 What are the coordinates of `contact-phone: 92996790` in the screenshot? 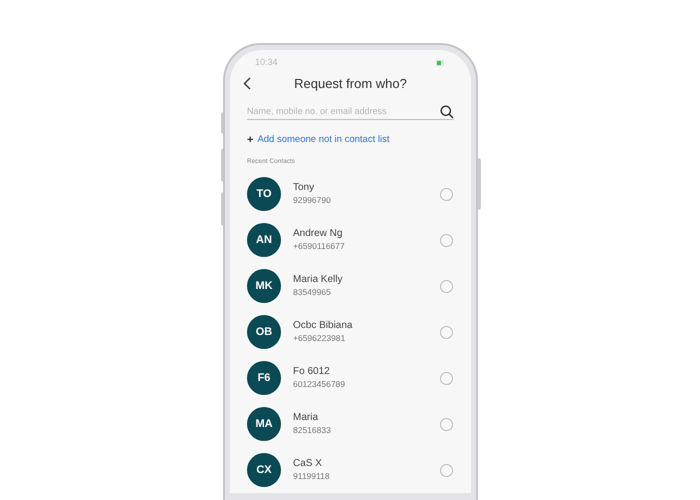 It's located at (312, 201).